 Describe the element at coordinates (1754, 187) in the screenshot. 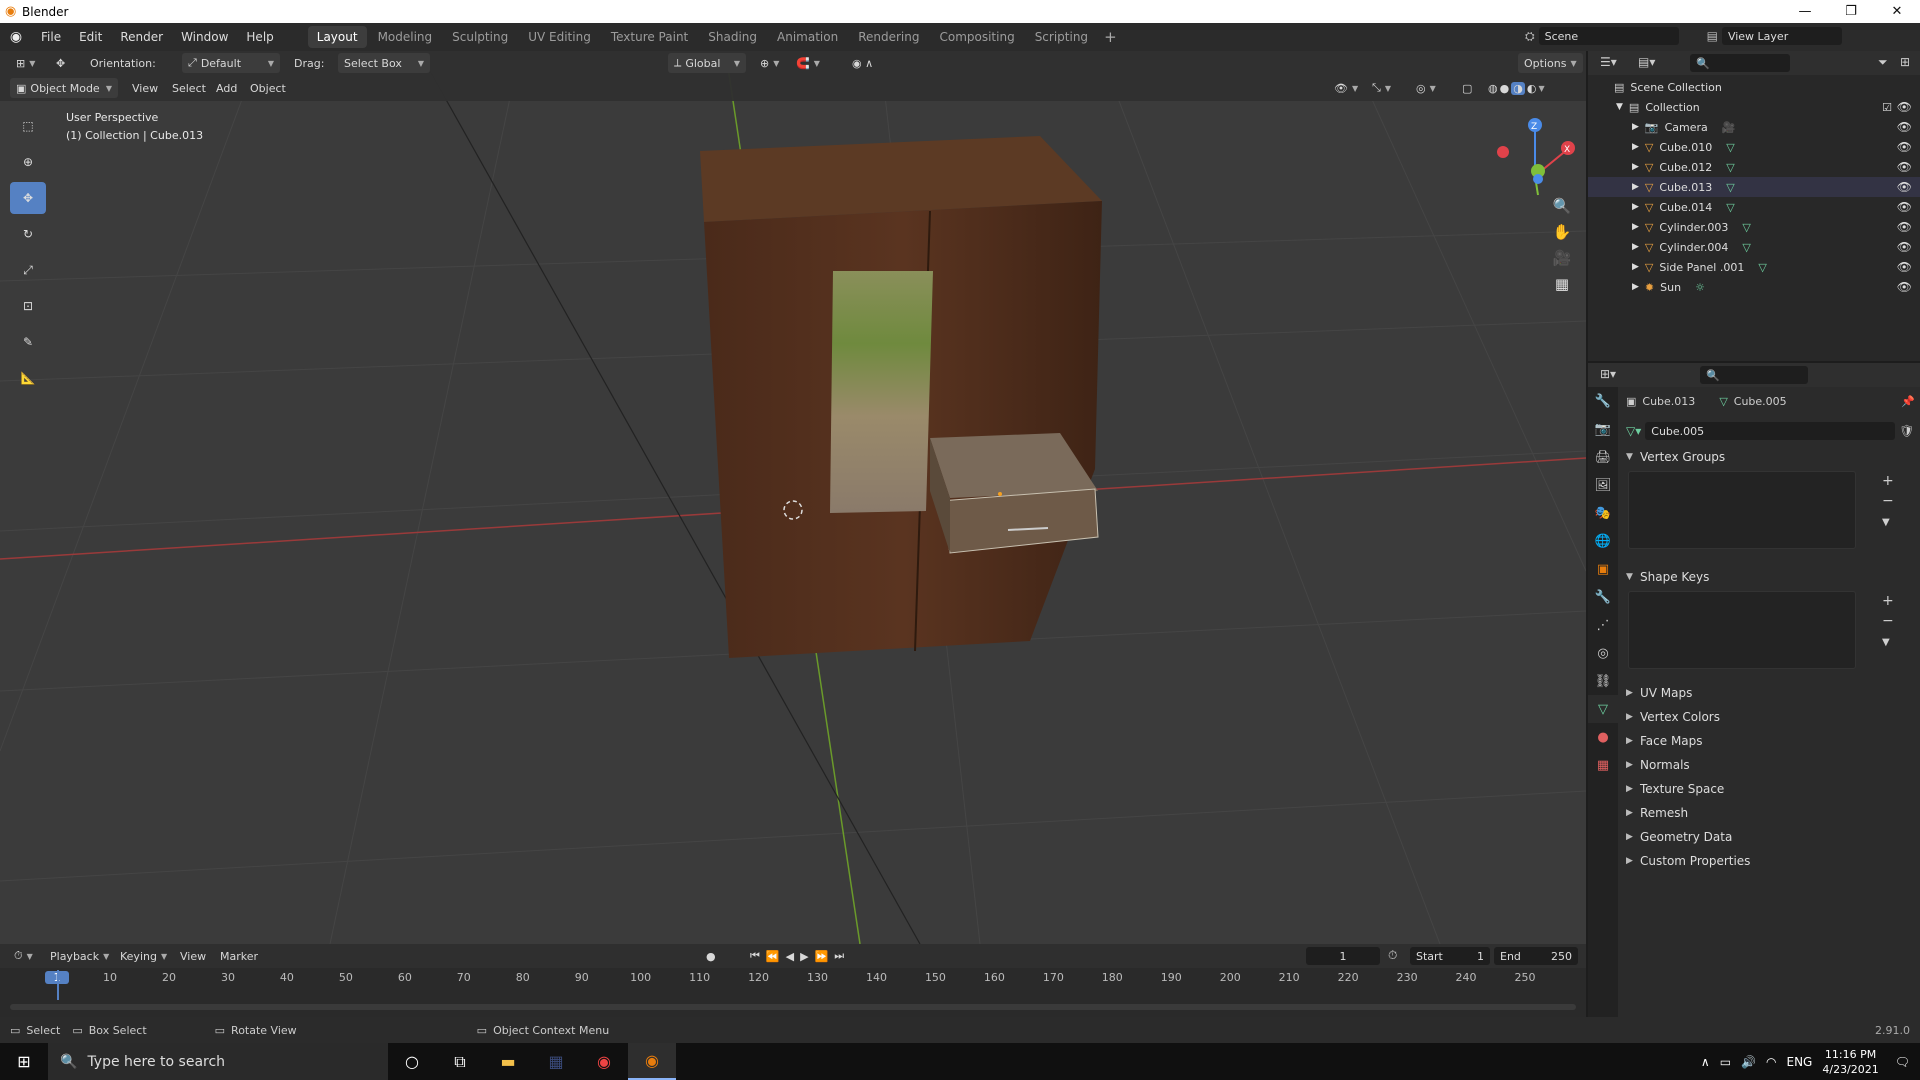

I see `outliner-item: ▶ ▽ Cube.013 ▽ 👁` at that location.